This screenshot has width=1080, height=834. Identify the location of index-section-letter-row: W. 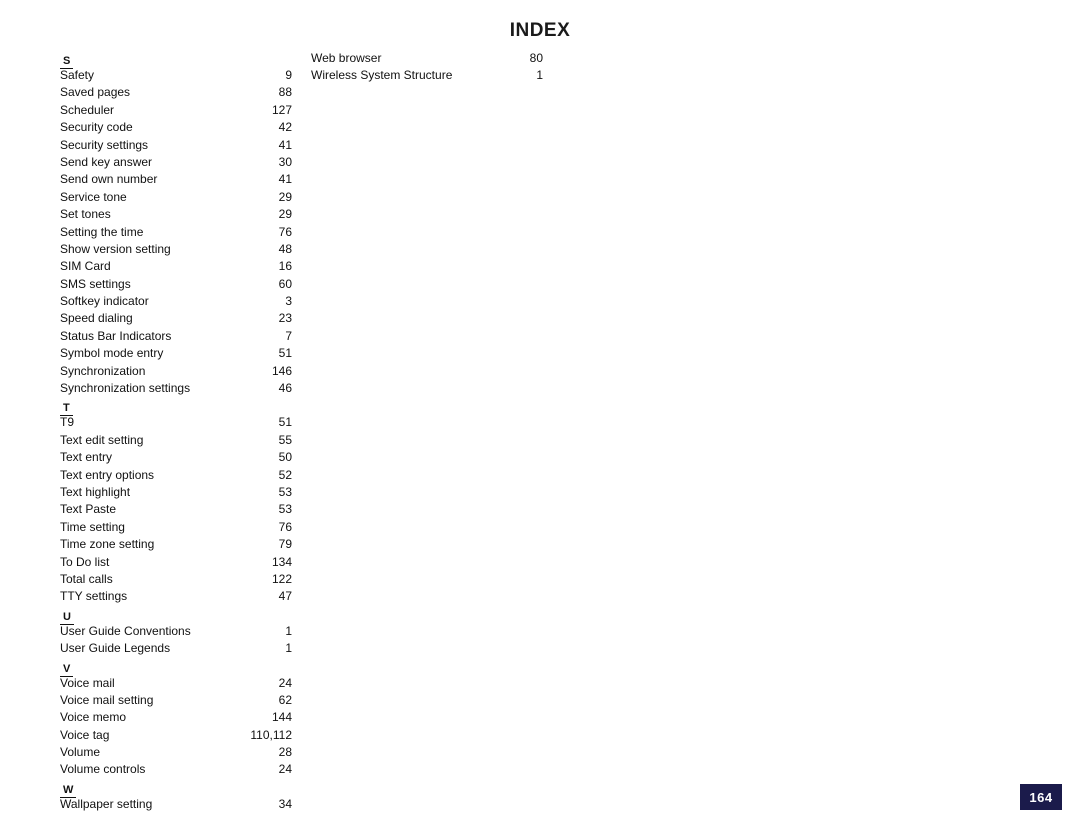
(176, 788).